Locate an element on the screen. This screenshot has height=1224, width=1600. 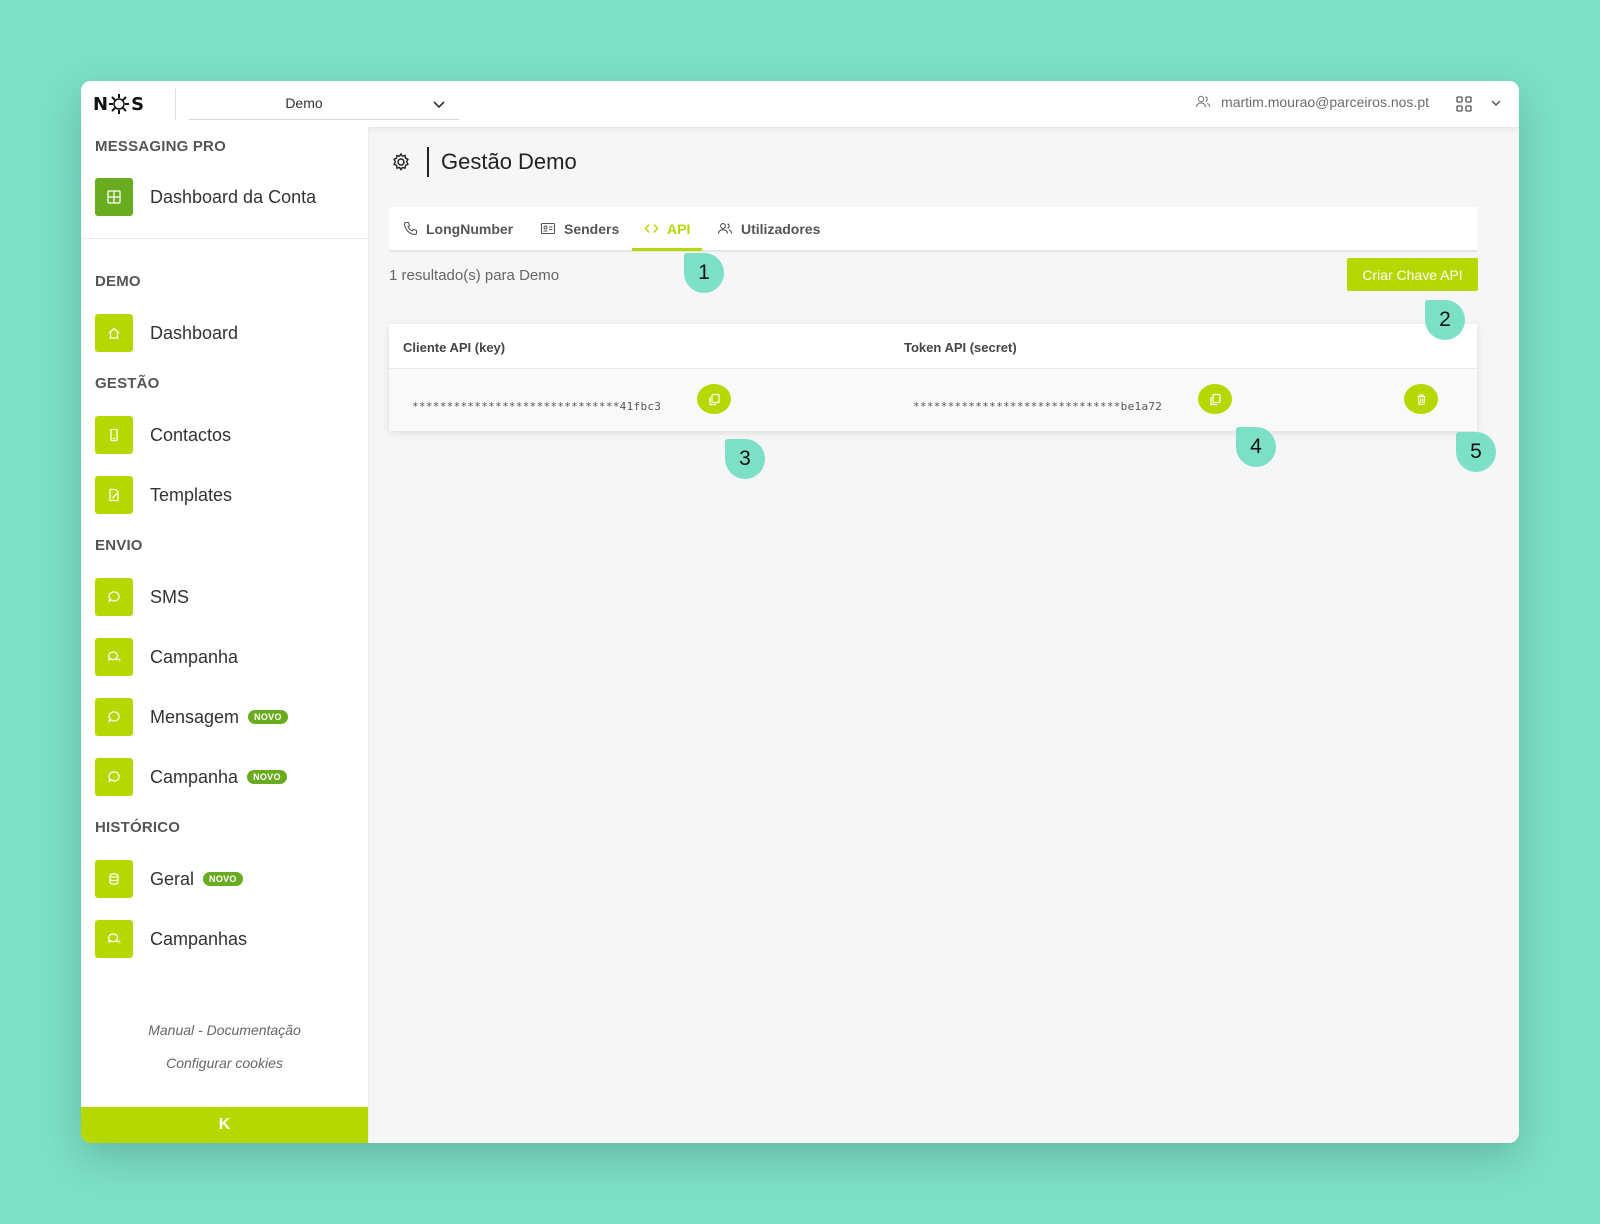
sidebar-item-label: Contactos is located at coordinates (191, 434).